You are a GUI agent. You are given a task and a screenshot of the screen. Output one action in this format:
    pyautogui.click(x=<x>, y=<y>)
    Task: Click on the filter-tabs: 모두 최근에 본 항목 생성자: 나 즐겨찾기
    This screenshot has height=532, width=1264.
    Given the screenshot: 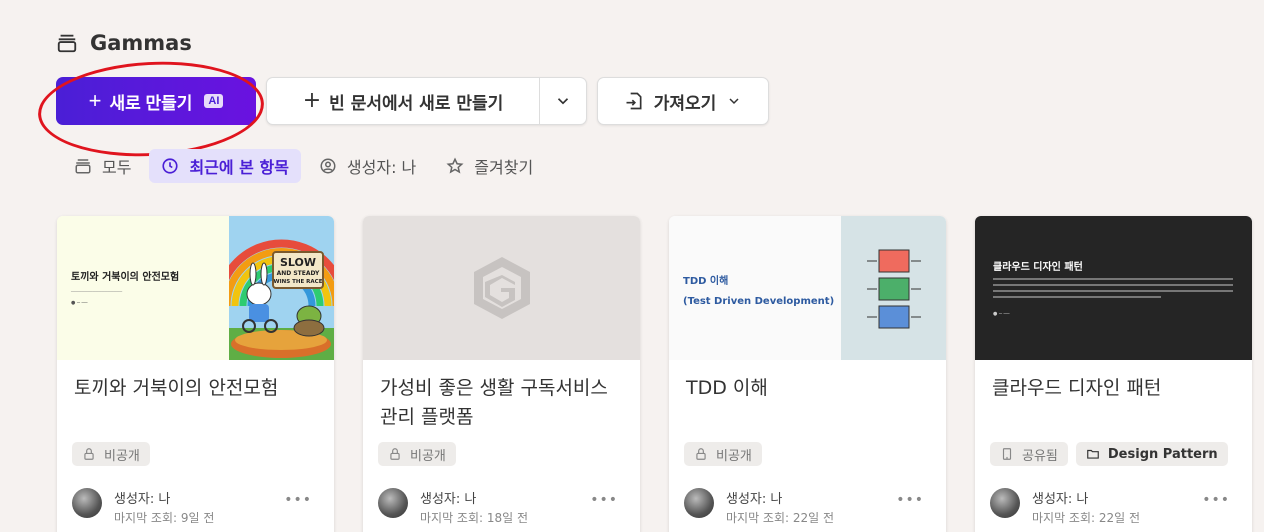 What is the action you would take?
    pyautogui.click(x=303, y=166)
    